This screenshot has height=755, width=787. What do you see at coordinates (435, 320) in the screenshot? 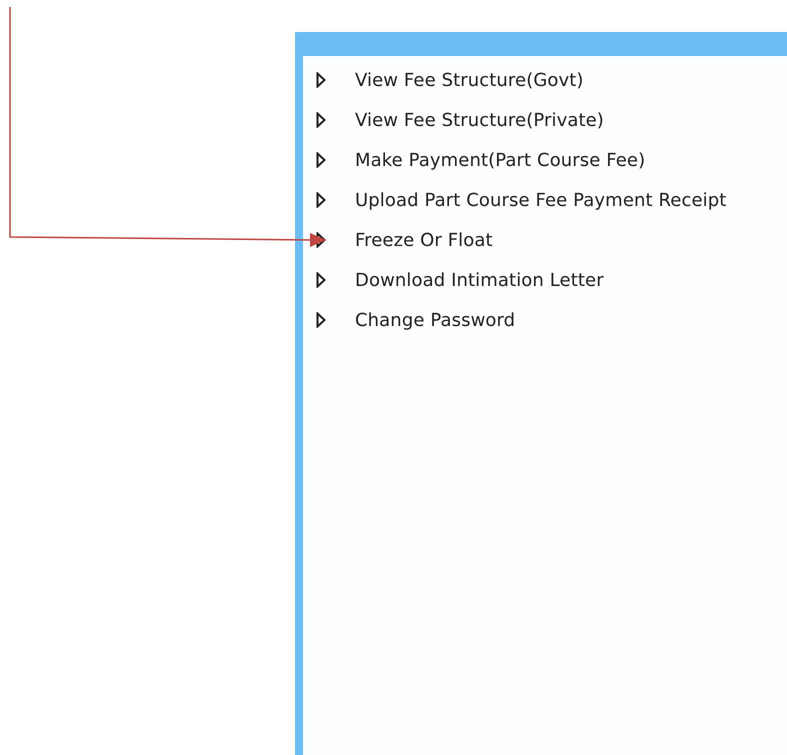
I see `menu-link: Change Password` at bounding box center [435, 320].